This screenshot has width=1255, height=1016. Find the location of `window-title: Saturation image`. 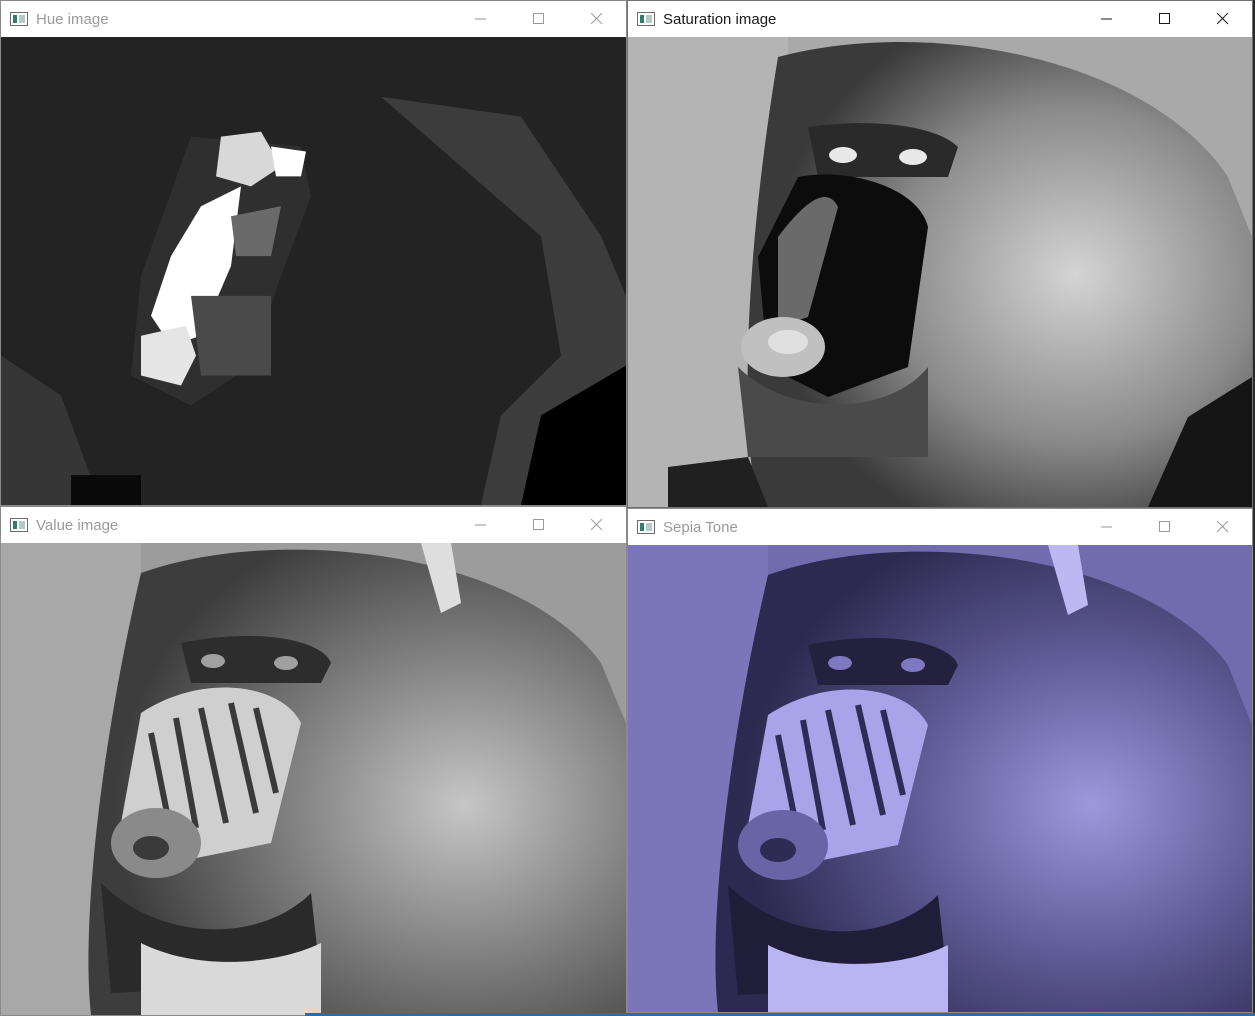

window-title: Saturation image is located at coordinates (720, 19).